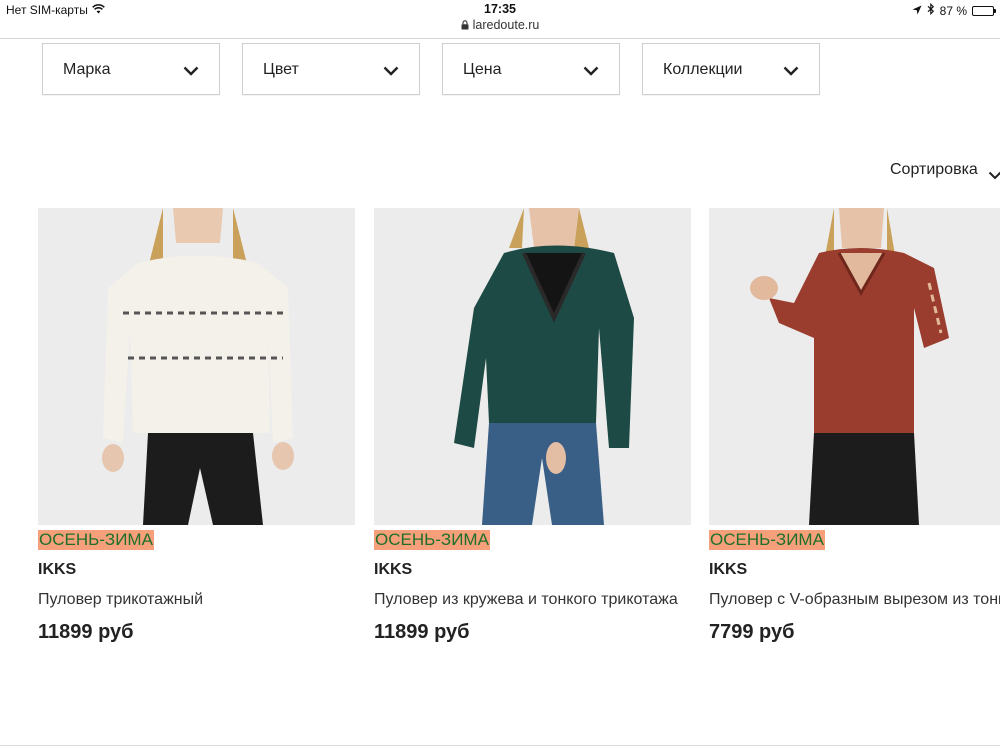 Image resolution: width=1000 pixels, height=750 pixels. What do you see at coordinates (281, 69) in the screenshot?
I see `filter-color-label: Цвет` at bounding box center [281, 69].